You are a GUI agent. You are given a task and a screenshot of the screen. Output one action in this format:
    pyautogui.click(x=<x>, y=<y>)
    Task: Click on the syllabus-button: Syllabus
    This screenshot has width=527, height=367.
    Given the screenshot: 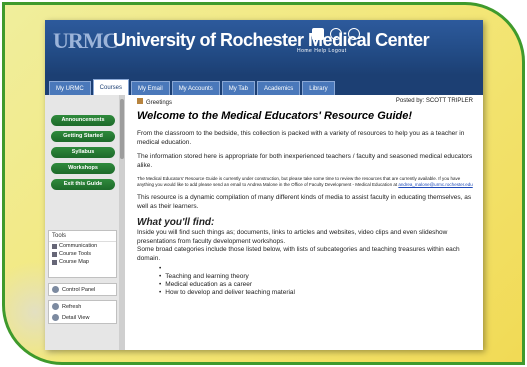 What is the action you would take?
    pyautogui.click(x=83, y=152)
    